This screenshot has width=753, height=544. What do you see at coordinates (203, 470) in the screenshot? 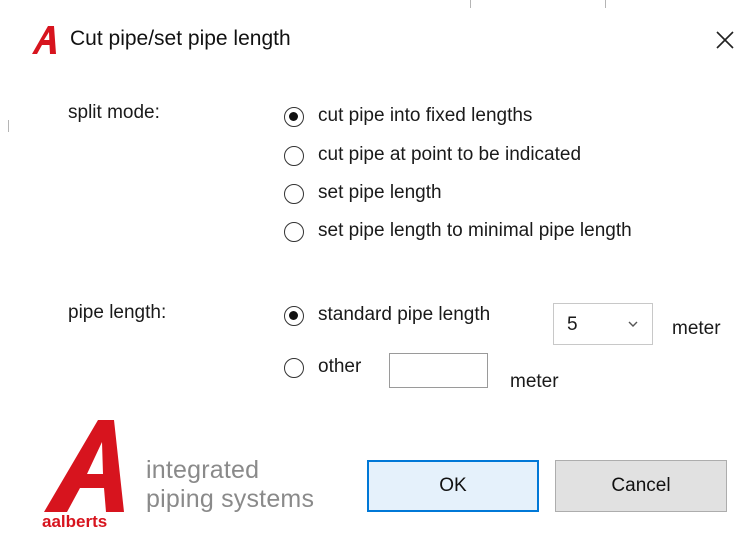
I see `tagline-line-1: integrated` at bounding box center [203, 470].